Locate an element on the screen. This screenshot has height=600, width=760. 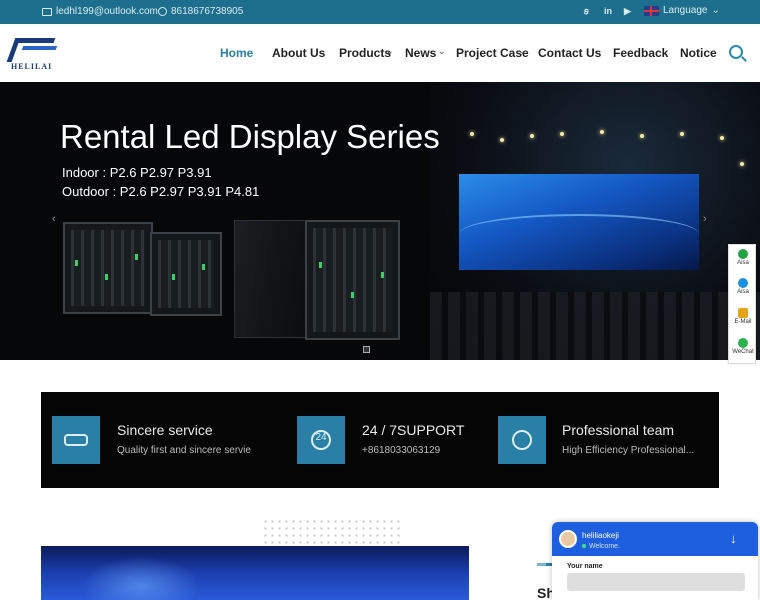
led-screen-image is located at coordinates (579, 222).